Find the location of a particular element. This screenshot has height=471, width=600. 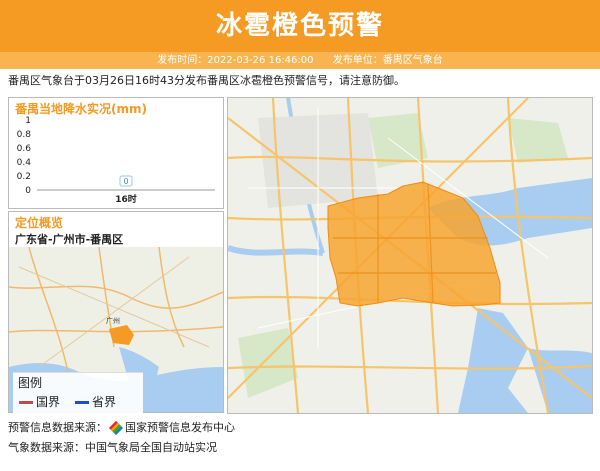

map-legend: 图例 国界 省界 is located at coordinates (78, 392).